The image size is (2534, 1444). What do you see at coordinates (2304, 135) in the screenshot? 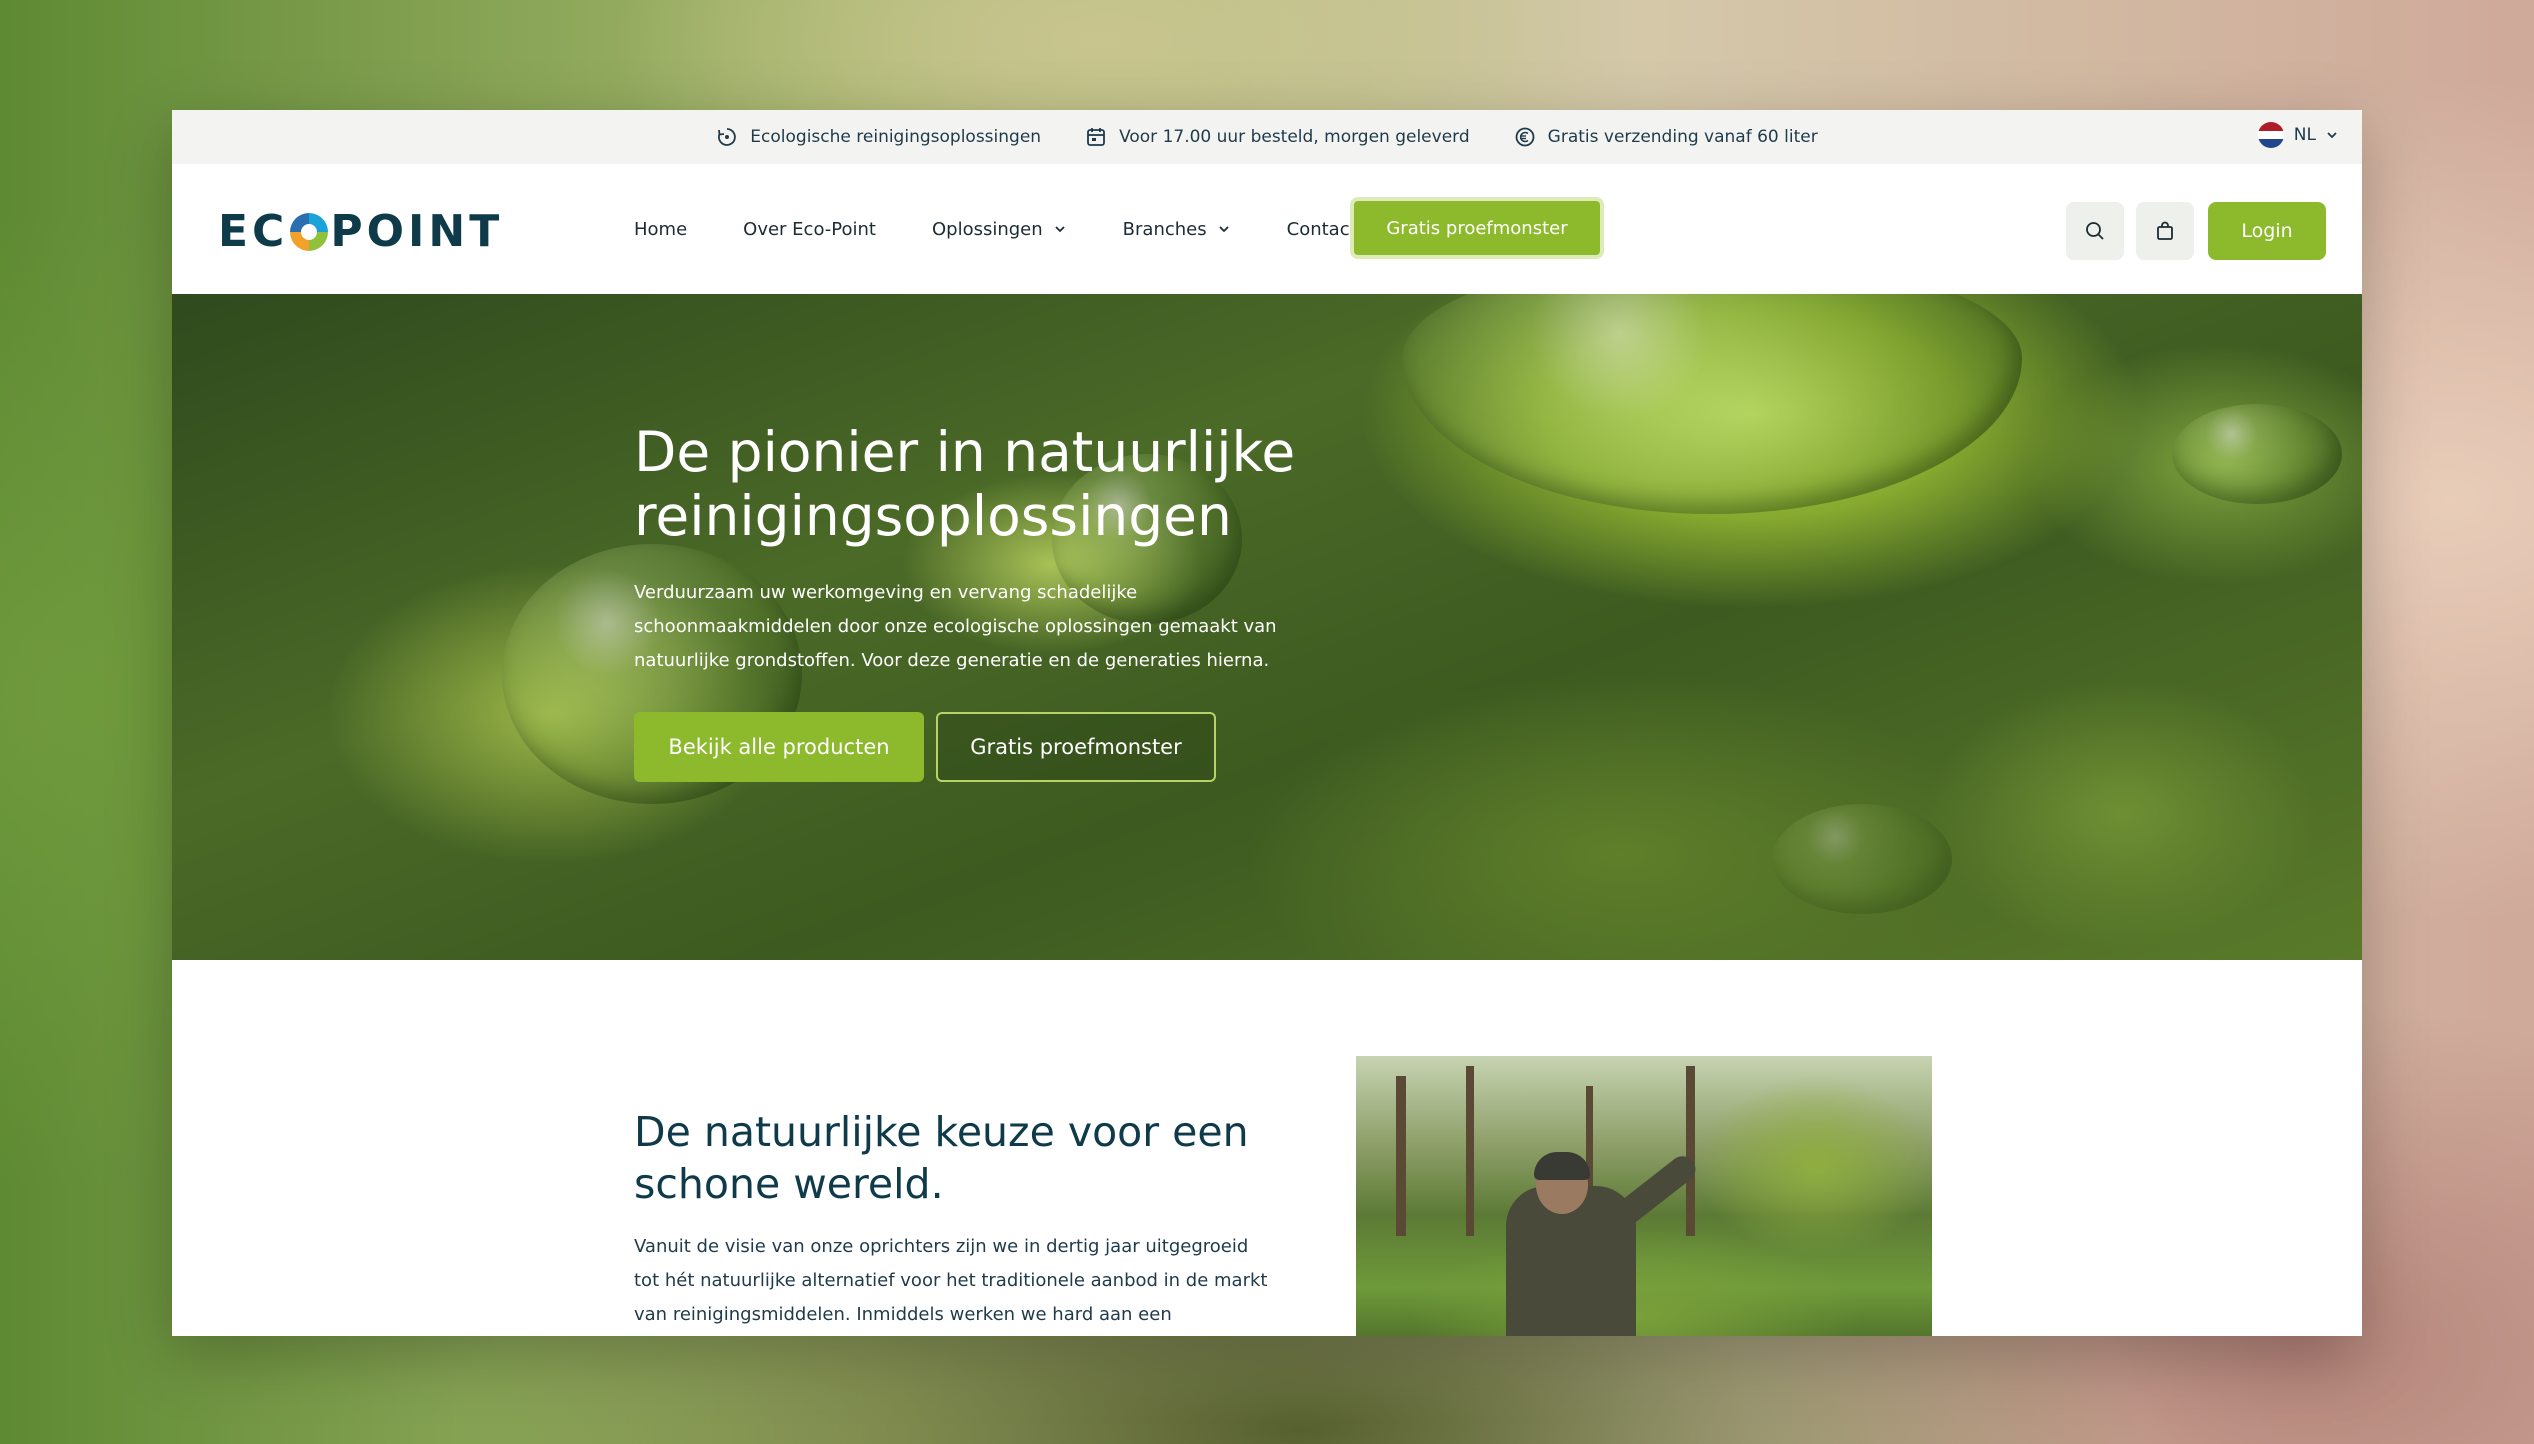
I see `language-code: NL` at bounding box center [2304, 135].